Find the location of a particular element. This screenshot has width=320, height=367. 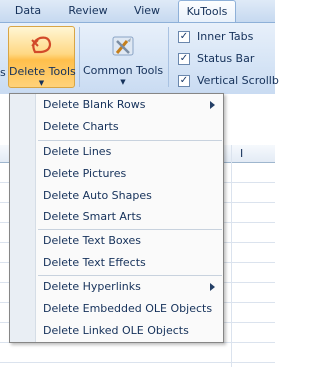

menu-item-delete-linked-ole-objects: Delete Linked OLE Objects is located at coordinates (116, 331).